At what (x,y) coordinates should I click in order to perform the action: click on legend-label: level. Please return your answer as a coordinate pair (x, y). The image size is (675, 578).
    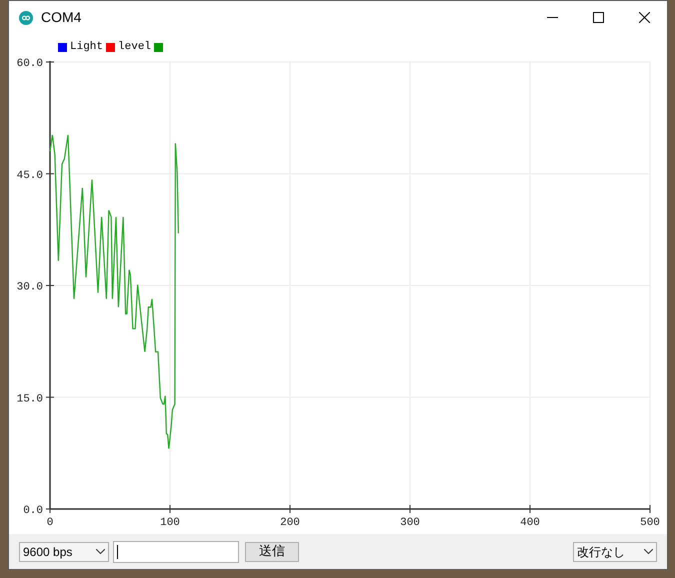
    Looking at the image, I should click on (135, 47).